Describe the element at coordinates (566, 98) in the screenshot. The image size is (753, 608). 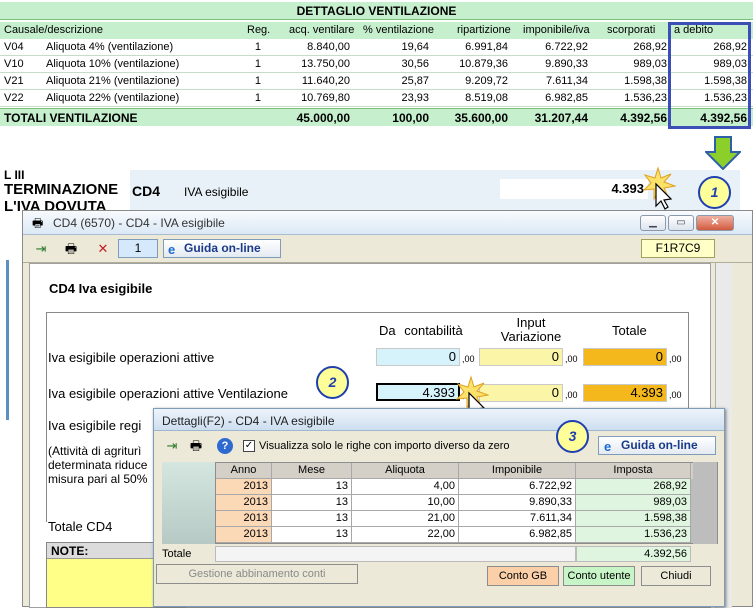
I see `ventilazione-cell-imp: 6.982,85` at that location.